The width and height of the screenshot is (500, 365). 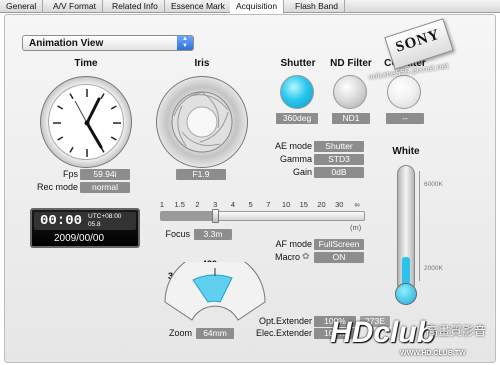 What do you see at coordinates (404, 92) in the screenshot?
I see `cc-filter-button` at bounding box center [404, 92].